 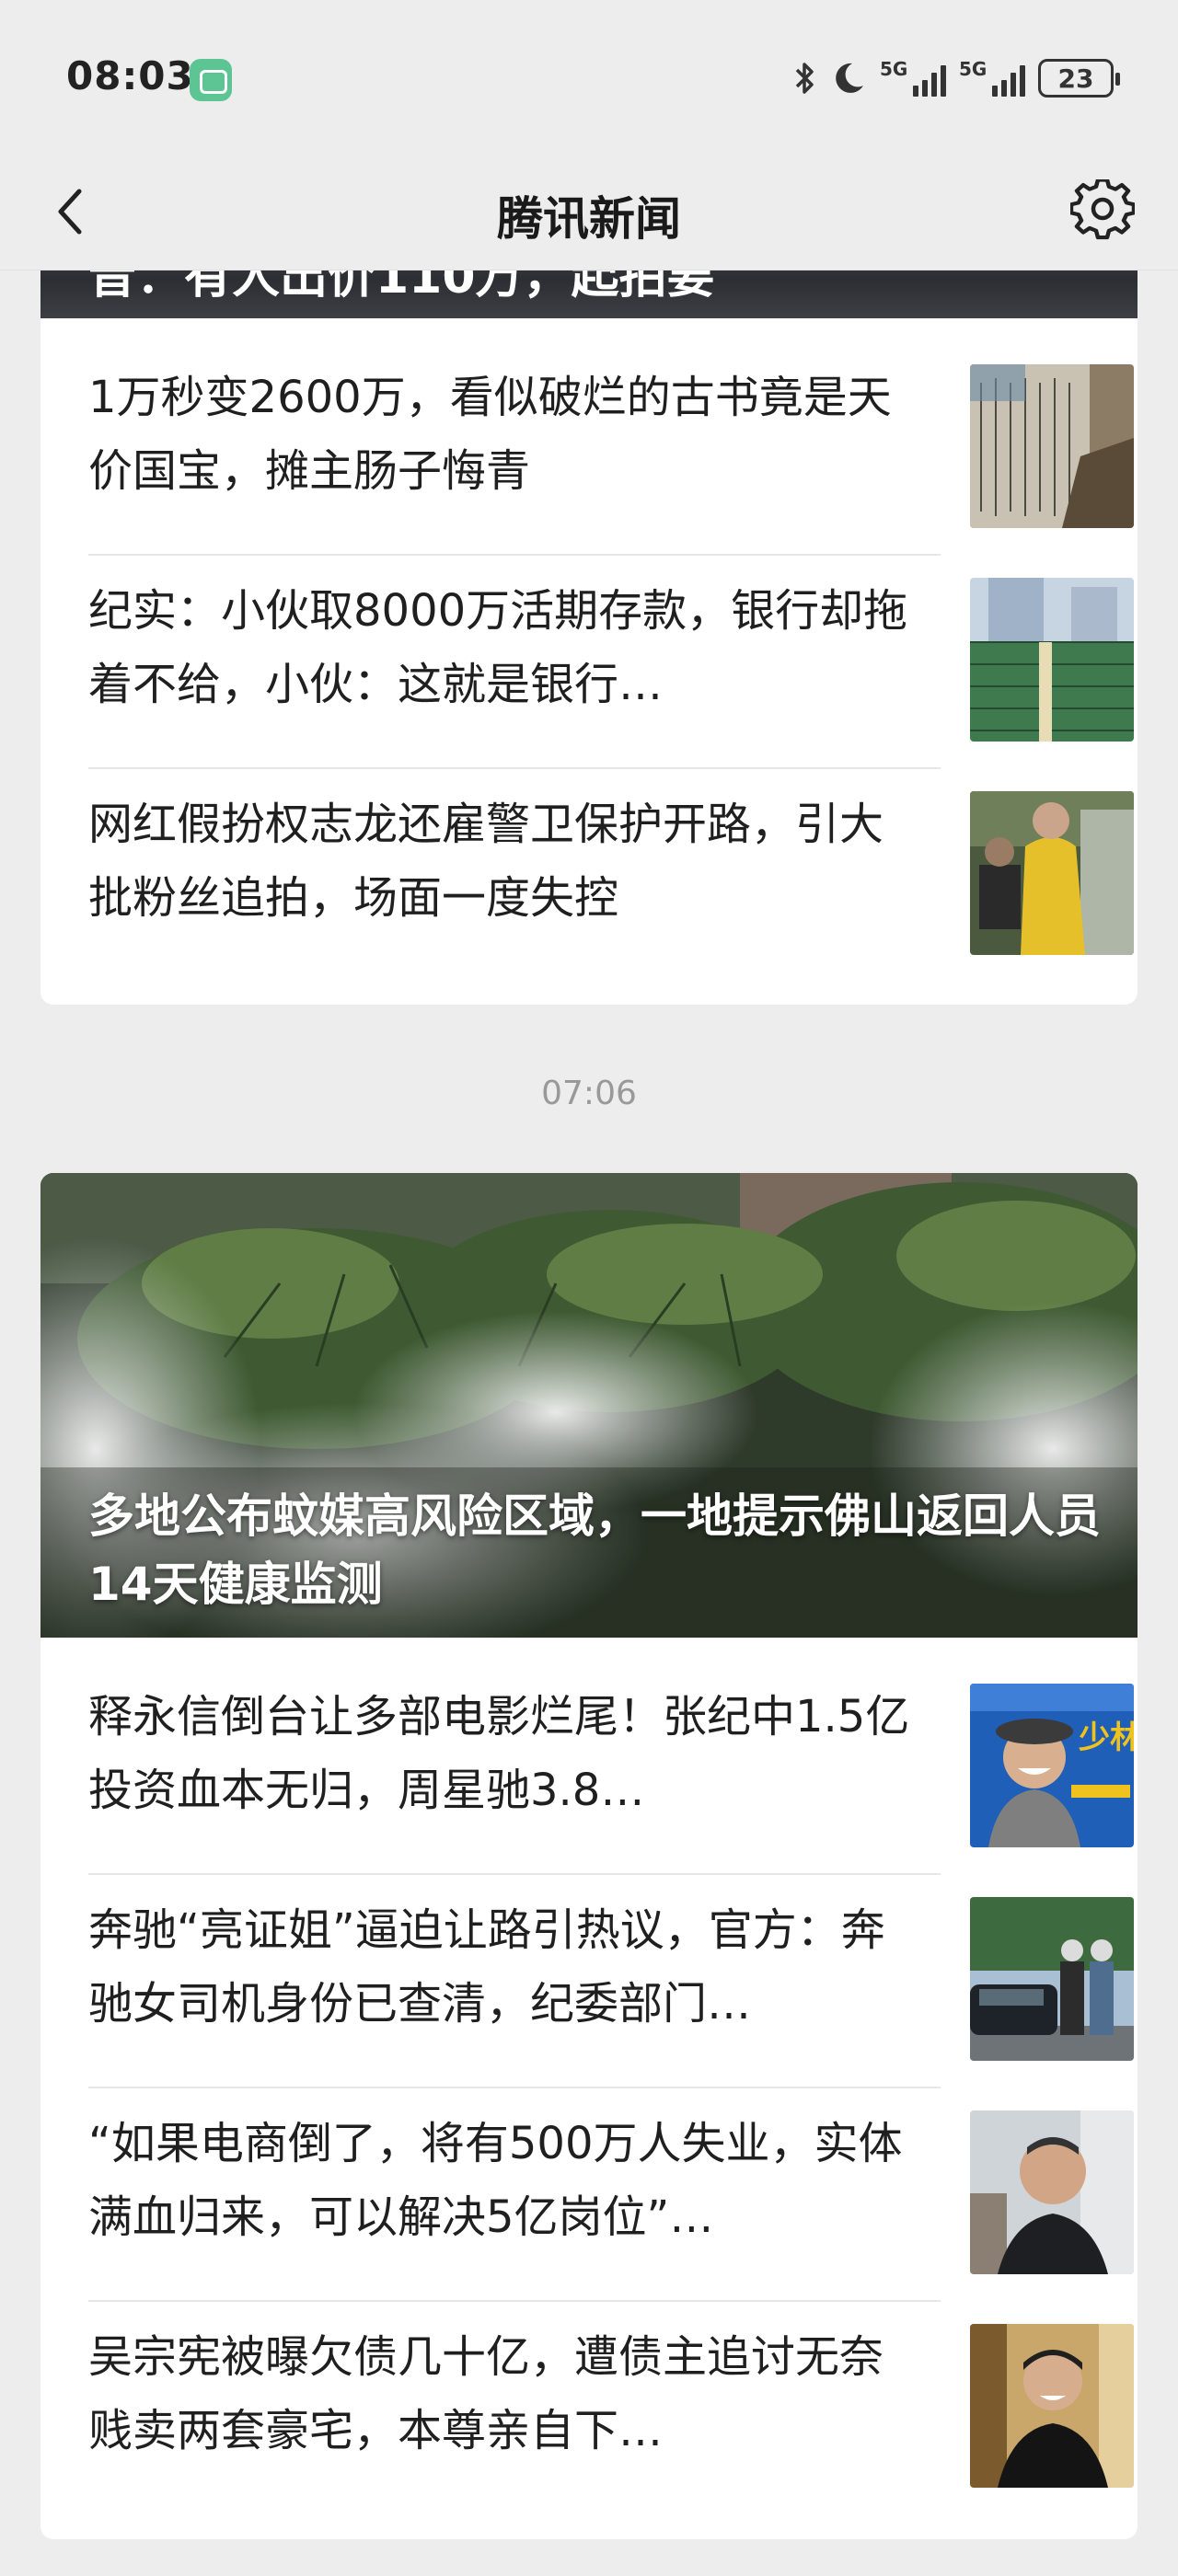 I want to click on battery-icon: 23, so click(x=1079, y=78).